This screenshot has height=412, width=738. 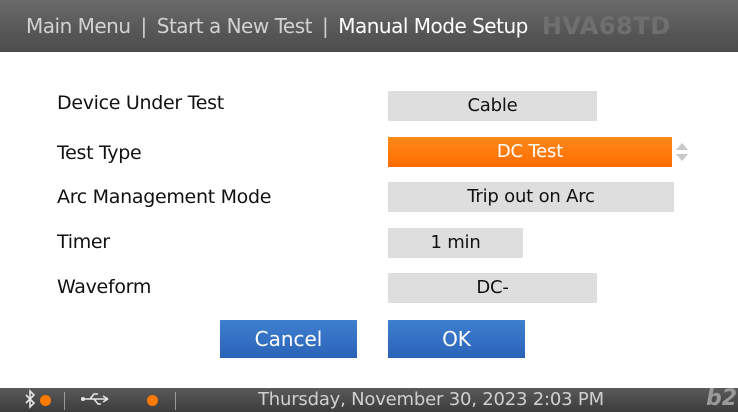 I want to click on status-bar: Thursday, November 30, 2023 2:03 PM b2, so click(x=369, y=399).